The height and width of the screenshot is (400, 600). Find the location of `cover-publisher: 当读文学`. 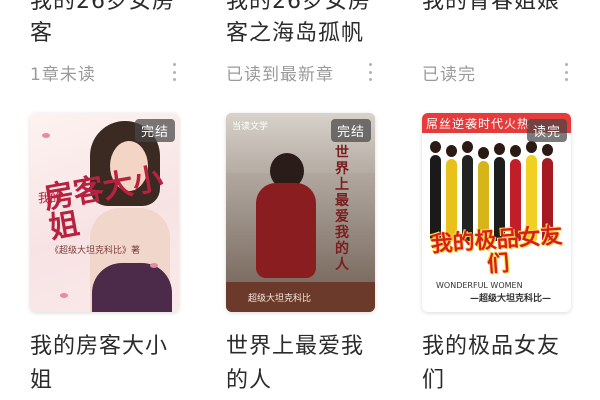

cover-publisher: 当读文学 is located at coordinates (250, 127).